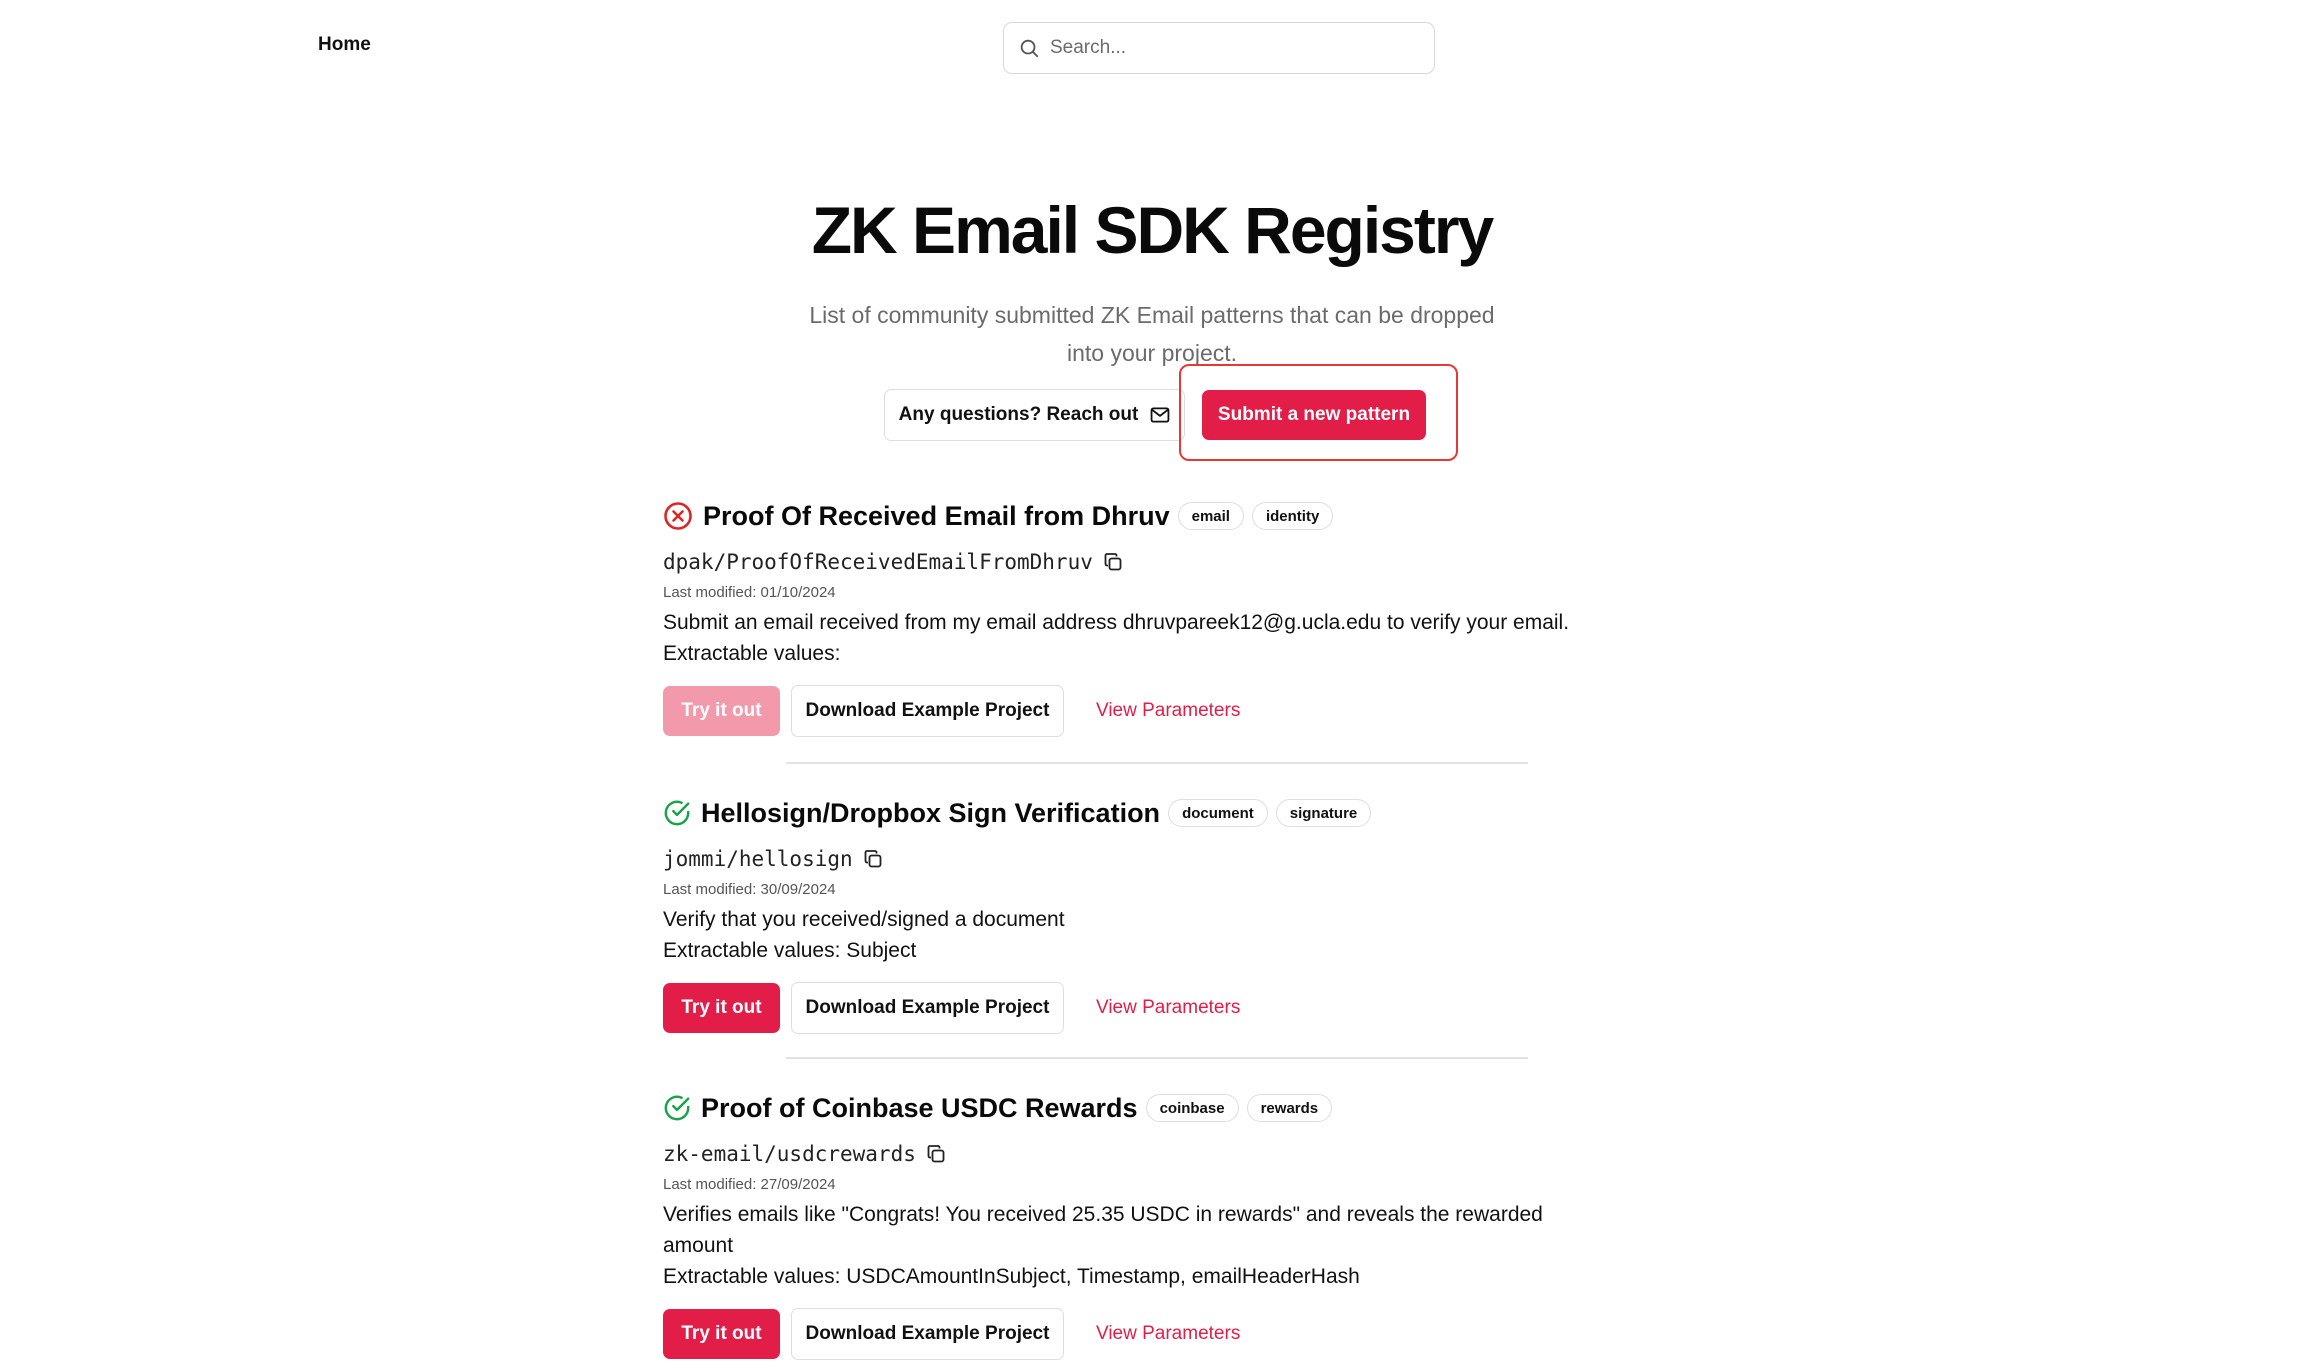 This screenshot has width=2304, height=1361. Describe the element at coordinates (1292, 516) in the screenshot. I see `tag: identity` at that location.